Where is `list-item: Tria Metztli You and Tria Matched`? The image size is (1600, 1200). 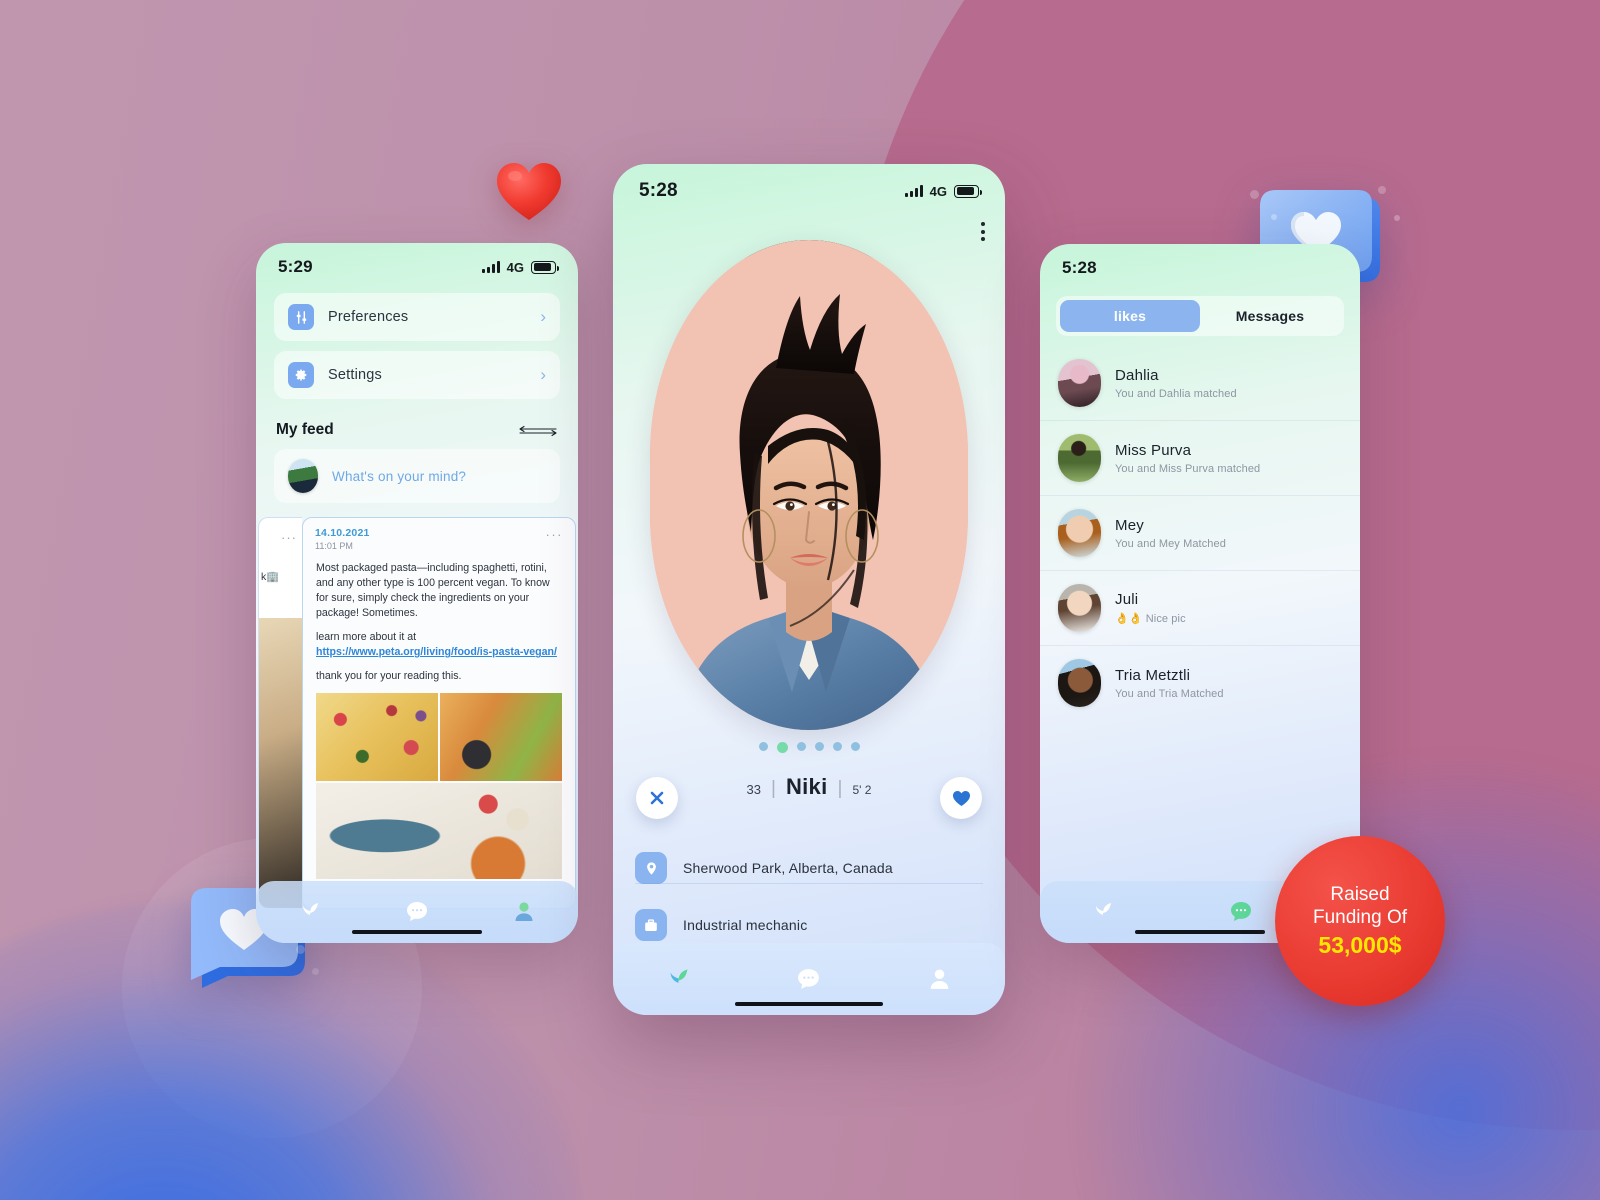 list-item: Tria Metztli You and Tria Matched is located at coordinates (1200, 683).